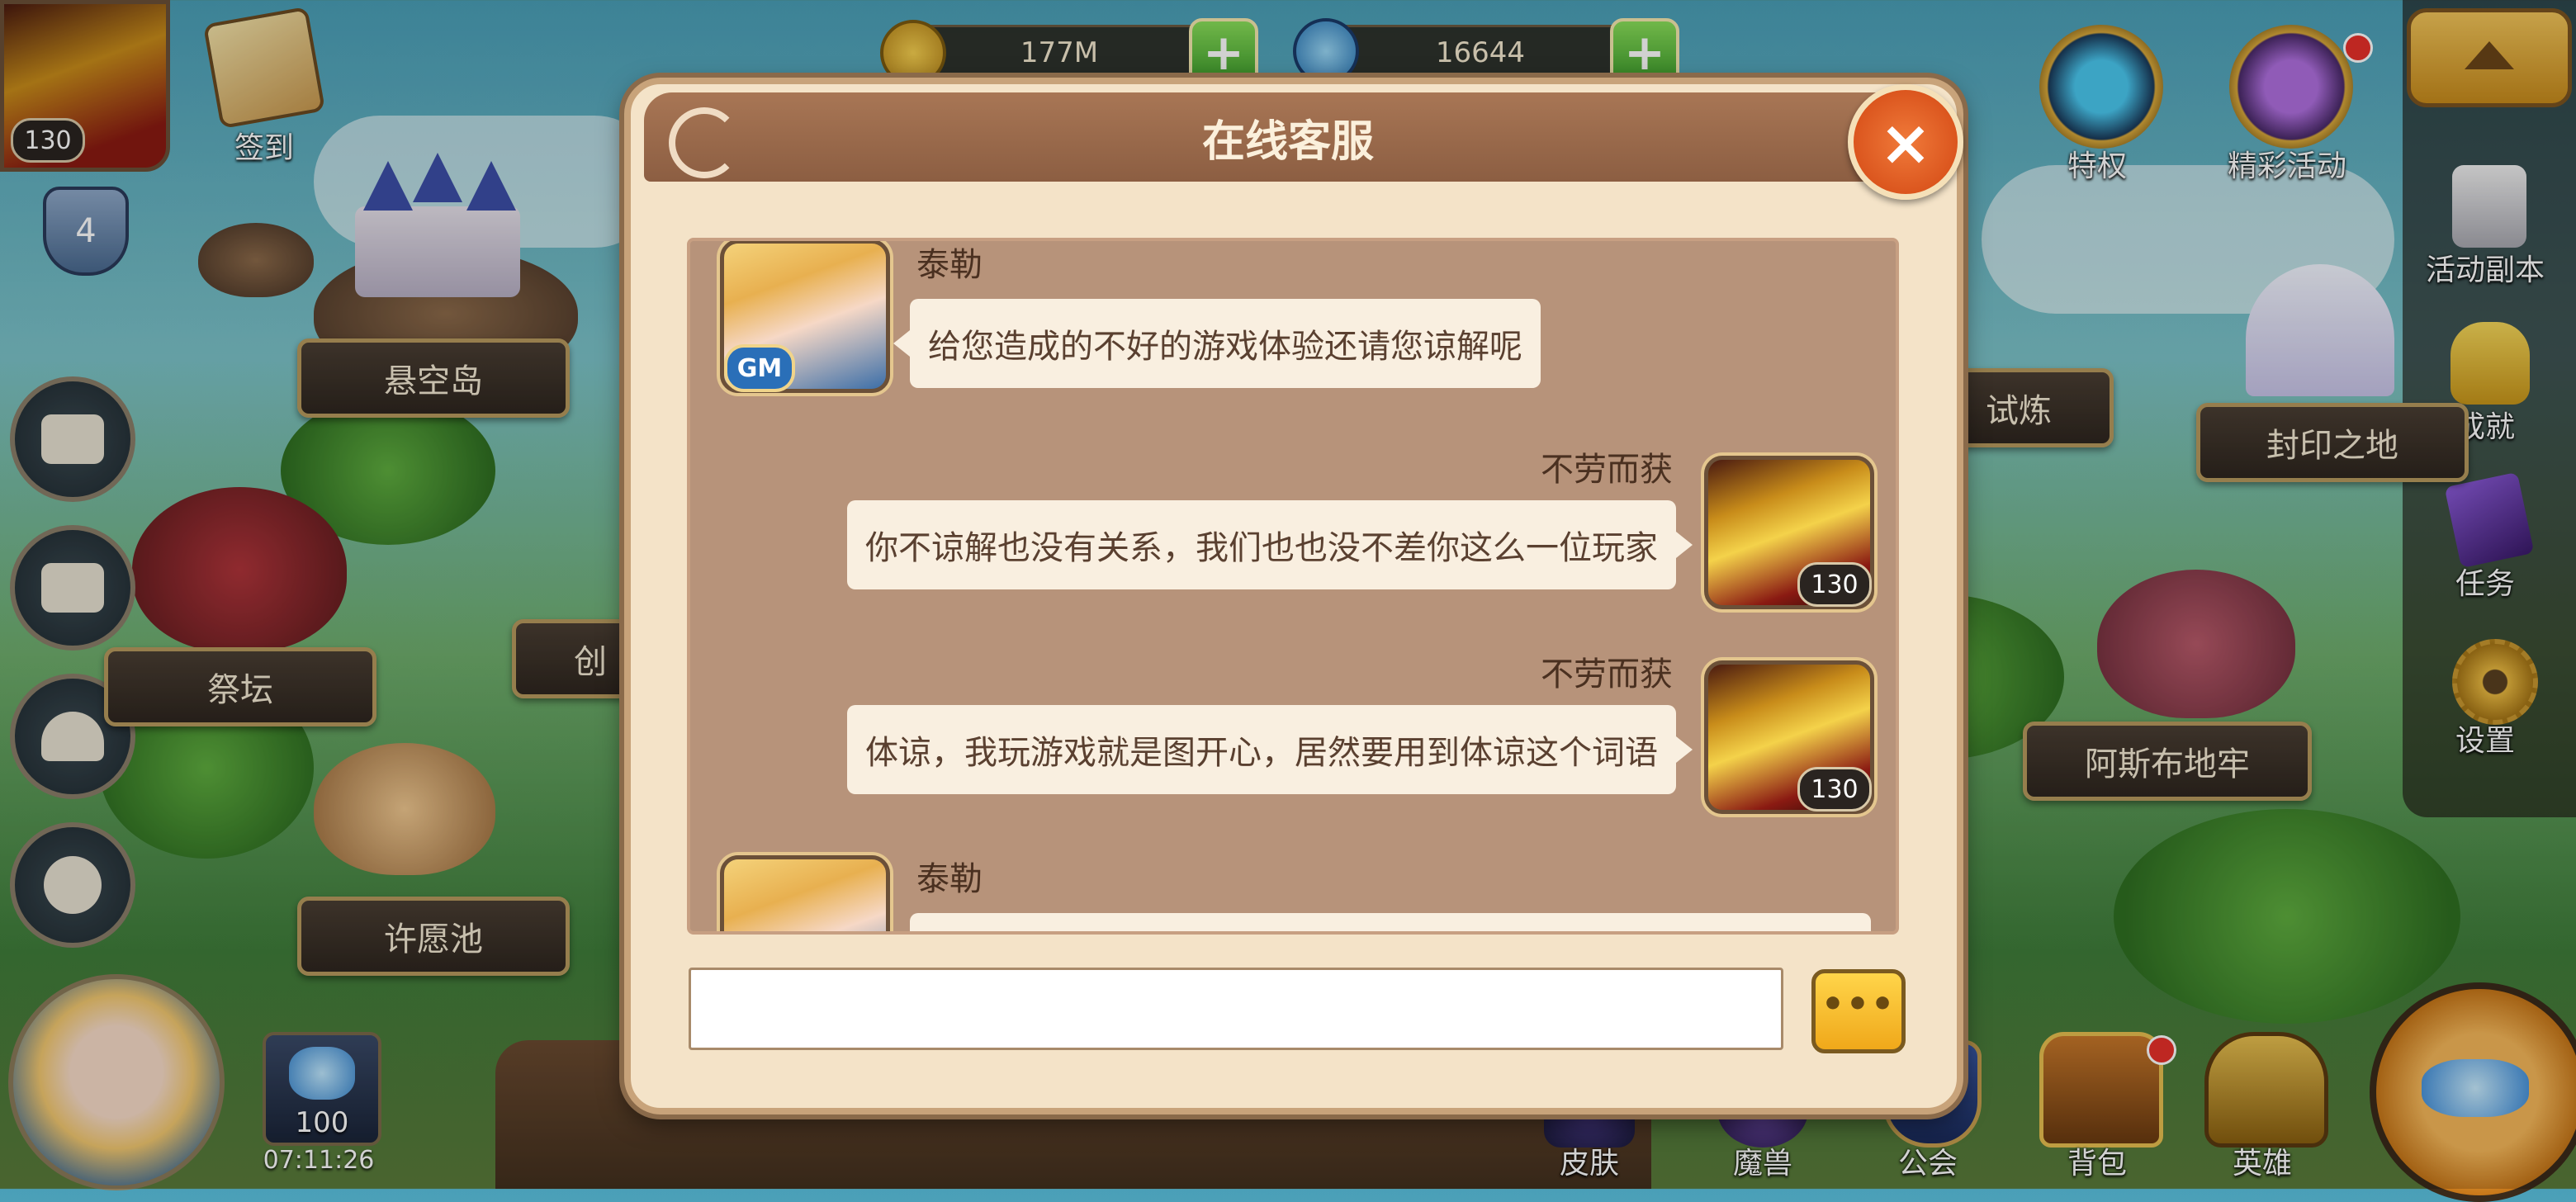  I want to click on dialog-header: 在线客服, so click(1288, 137).